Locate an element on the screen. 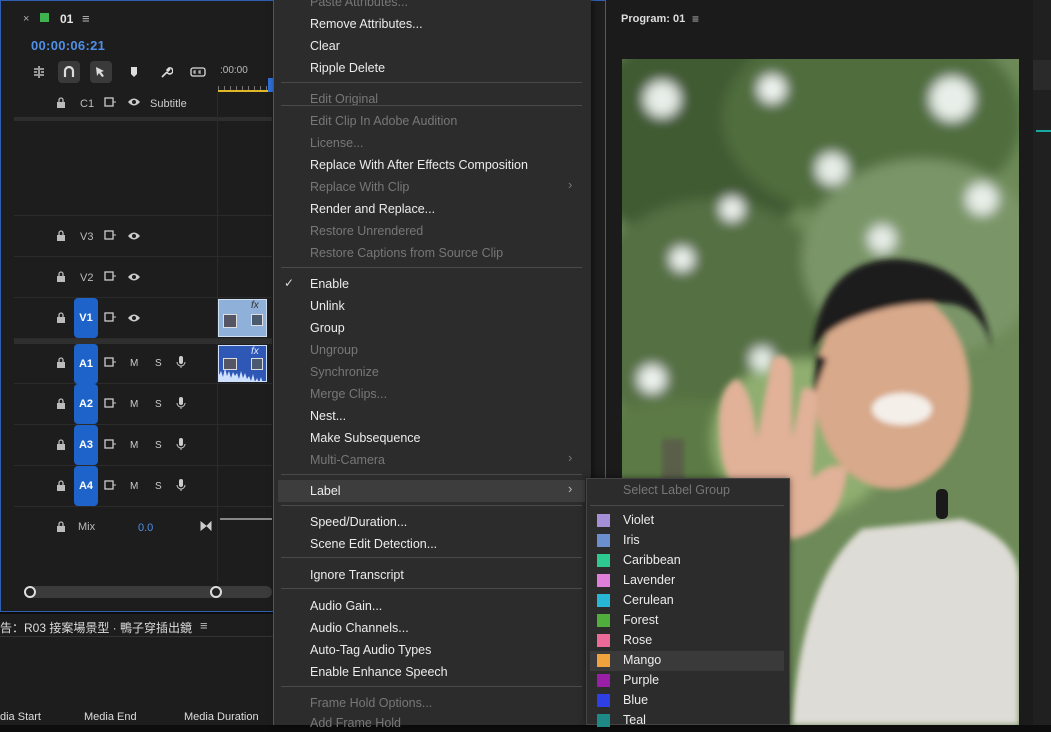 This screenshot has width=1051, height=732. menu-item-make-subsequence: Make Subsequence is located at coordinates (365, 438).